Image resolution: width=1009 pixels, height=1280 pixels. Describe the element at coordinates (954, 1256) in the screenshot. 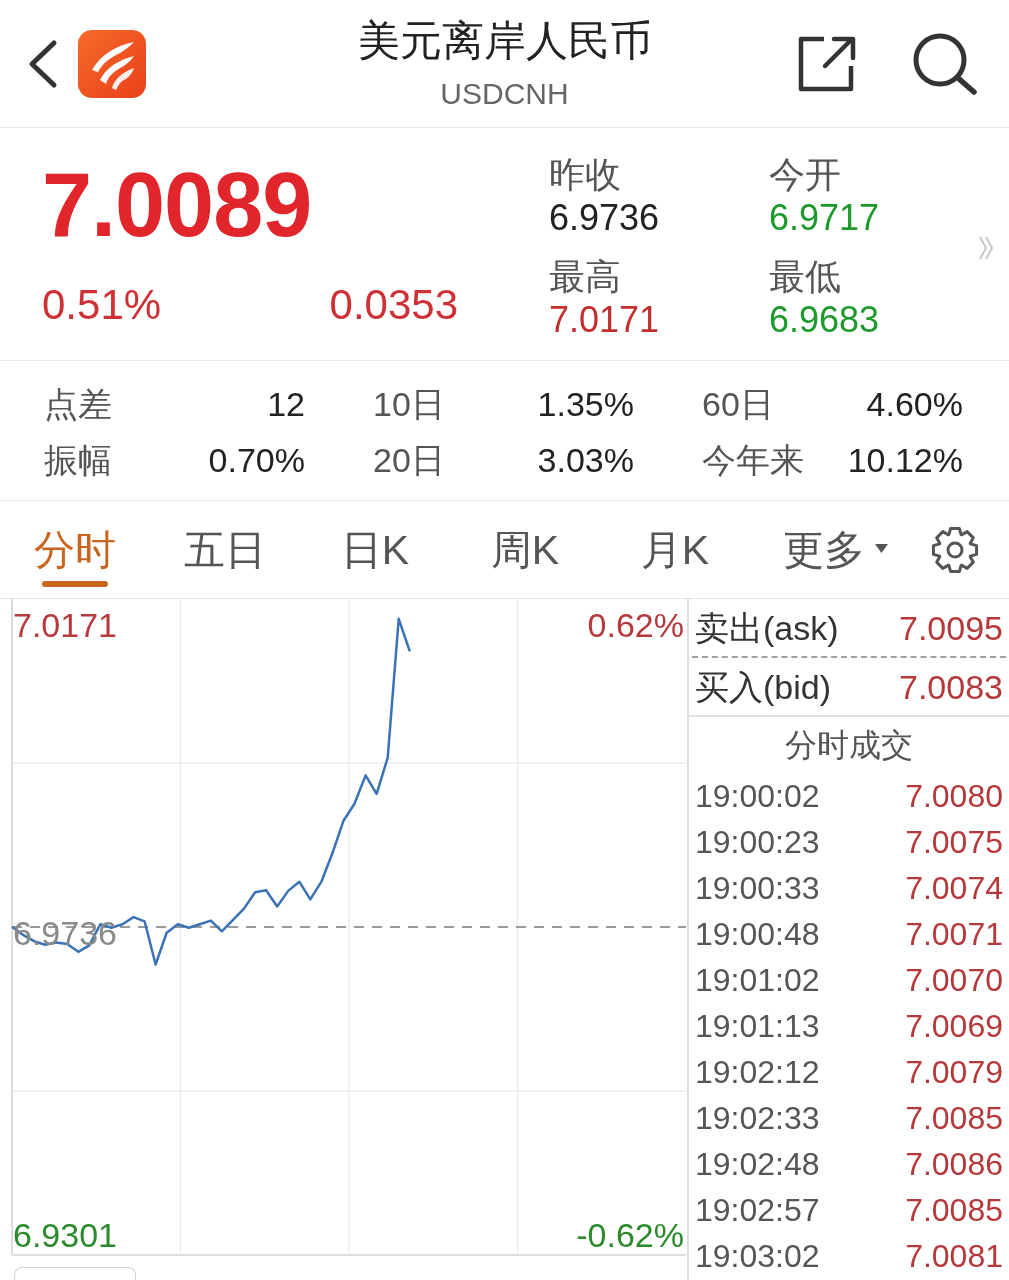

I see `trade-price: 7.0081` at that location.